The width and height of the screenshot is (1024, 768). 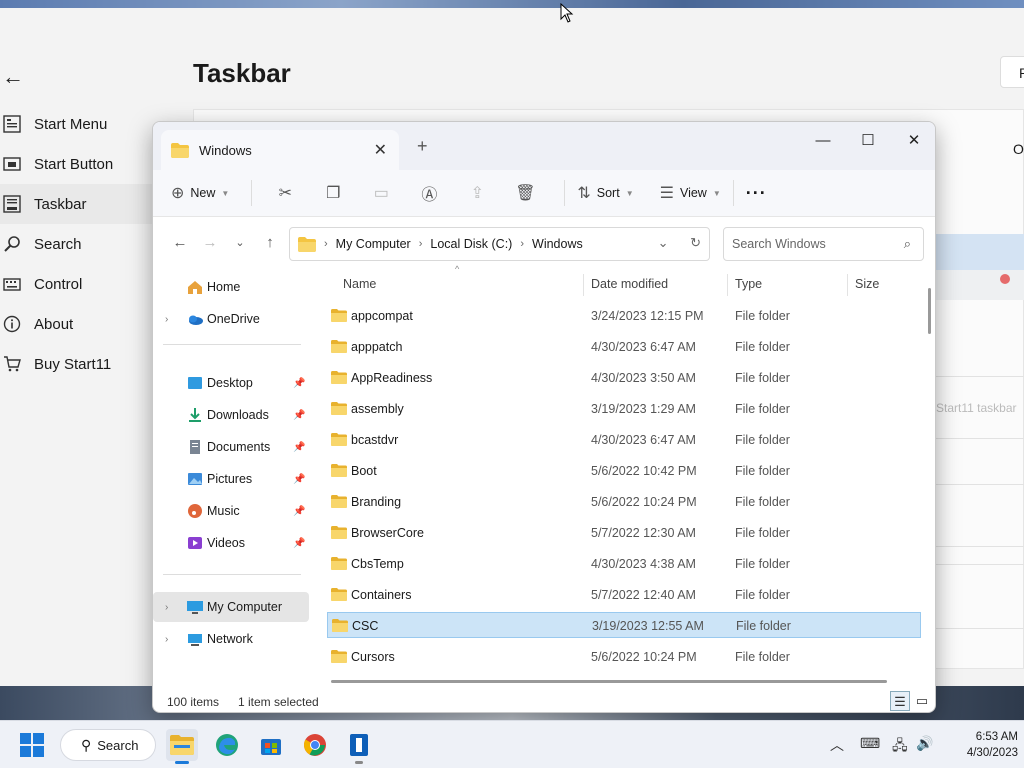 I want to click on keyboard-icon: ⌨, so click(x=870, y=743).